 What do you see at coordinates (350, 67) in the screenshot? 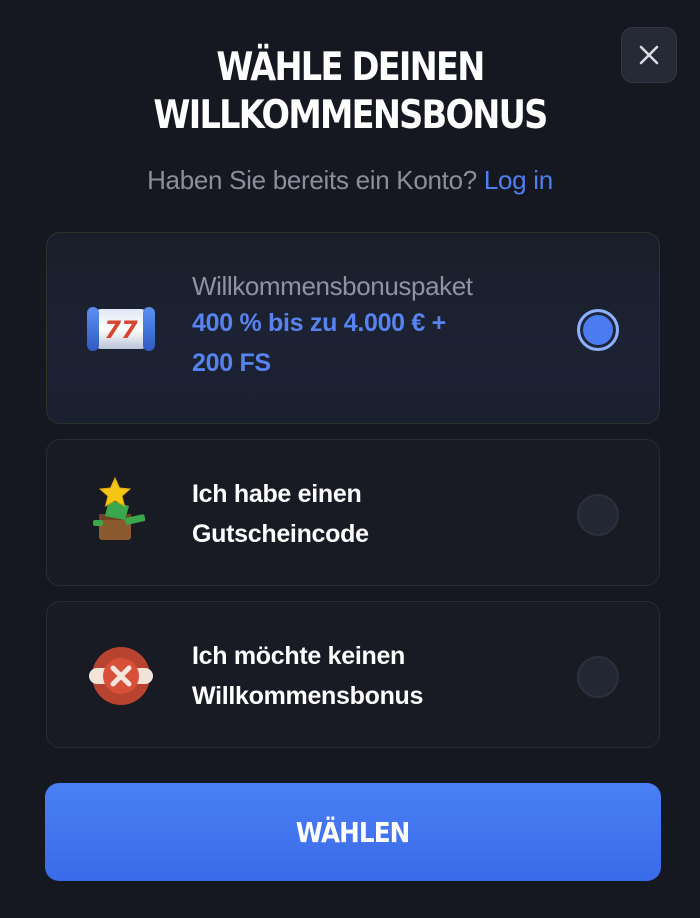
I see `title-line-1: WÄHLE DEINEN` at bounding box center [350, 67].